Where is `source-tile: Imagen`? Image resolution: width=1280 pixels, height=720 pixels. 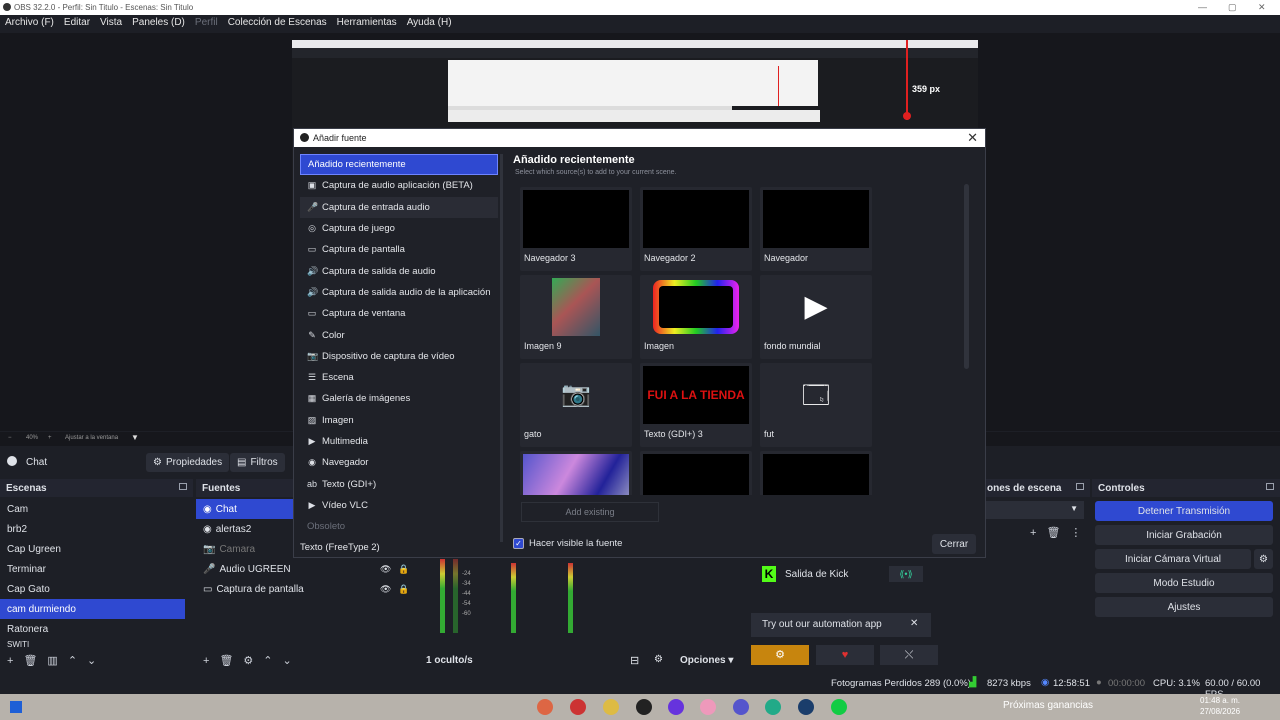 source-tile: Imagen is located at coordinates (696, 317).